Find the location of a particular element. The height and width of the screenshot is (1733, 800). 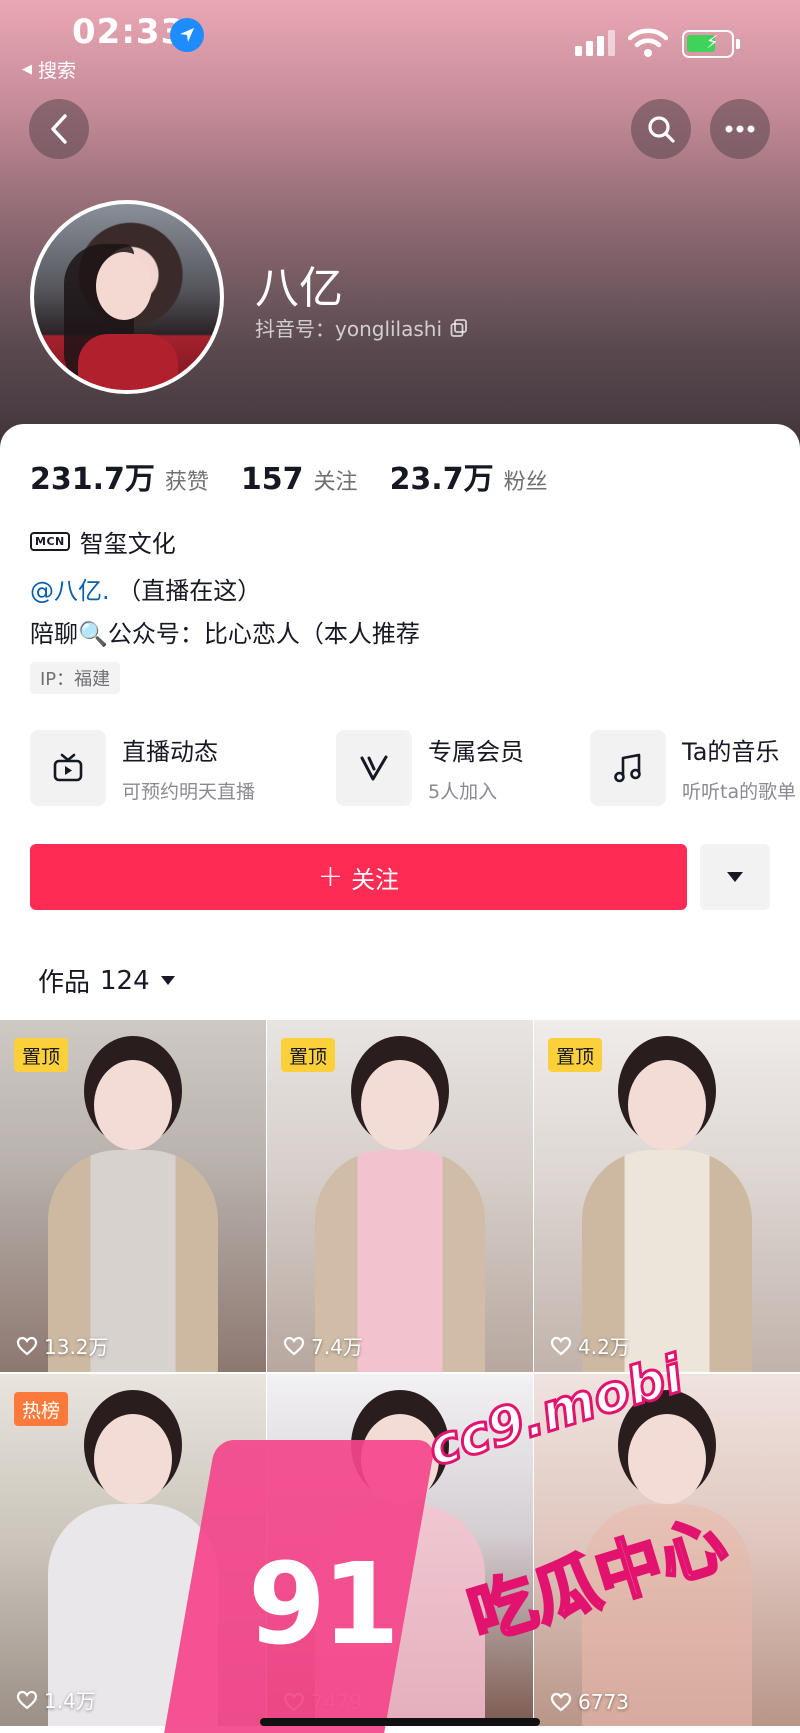

video-tile: 置顶 7.4万 is located at coordinates (400, 1196).